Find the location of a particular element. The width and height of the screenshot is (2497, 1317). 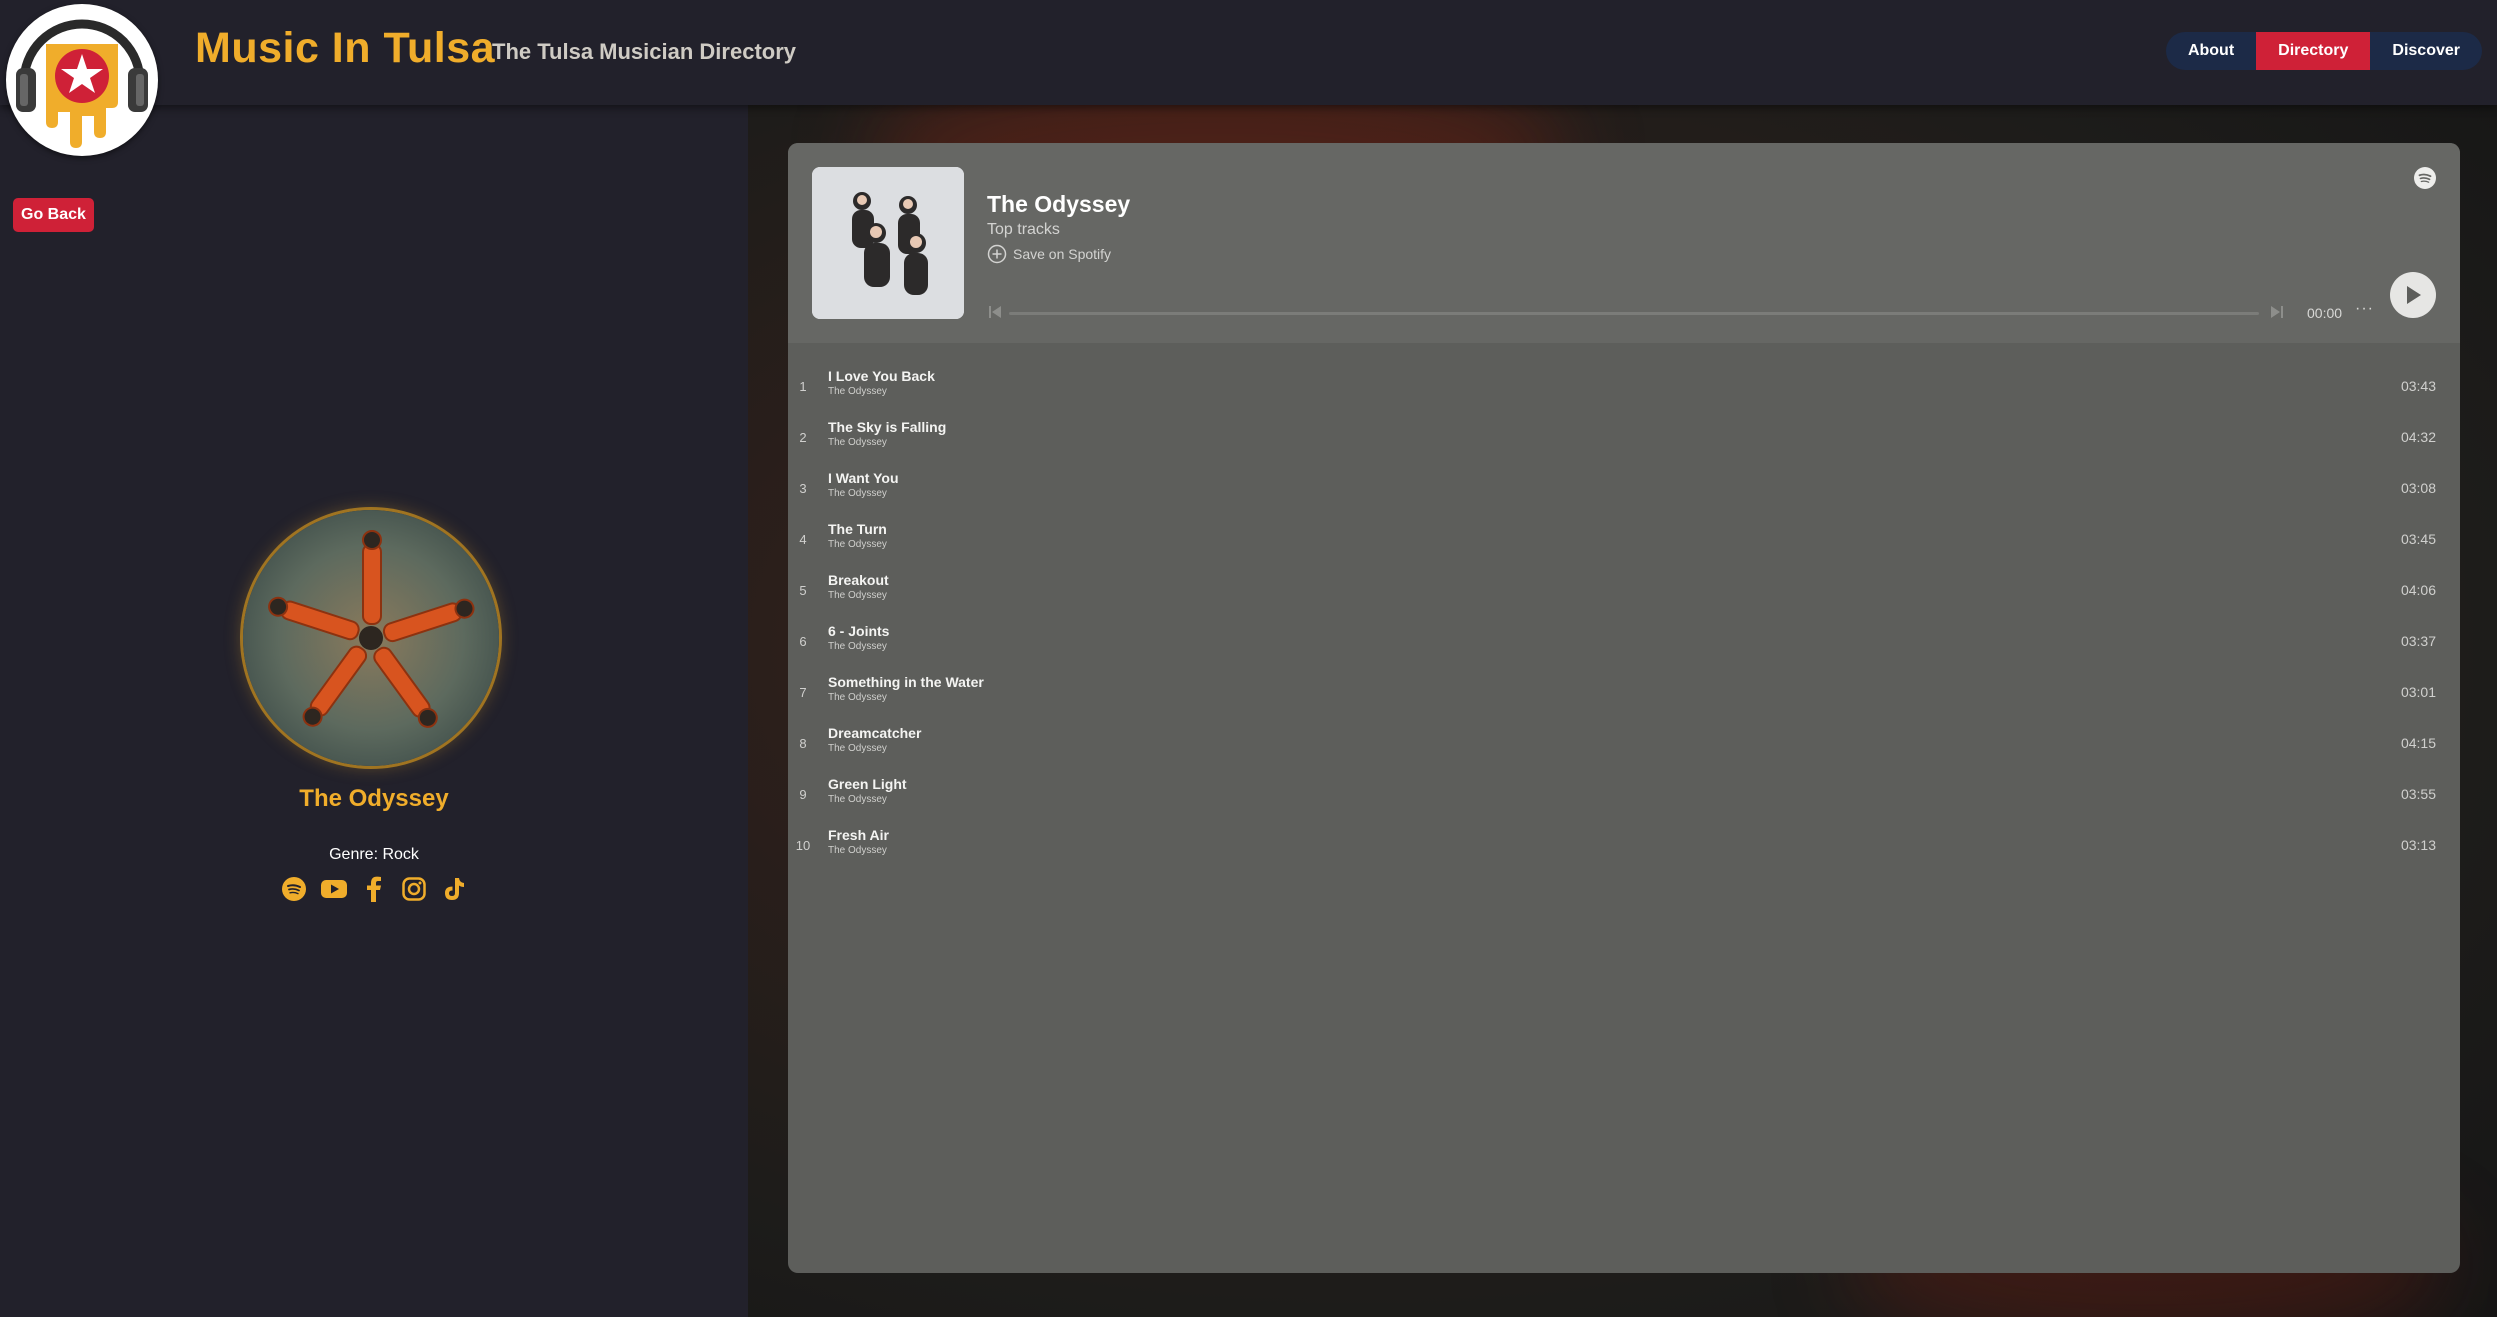

play-button is located at coordinates (2413, 295).